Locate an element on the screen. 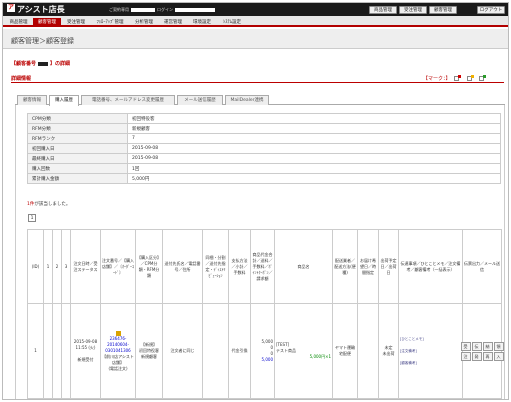 The width and height of the screenshot is (511, 402). marker-red-checkbox is located at coordinates (458, 78).